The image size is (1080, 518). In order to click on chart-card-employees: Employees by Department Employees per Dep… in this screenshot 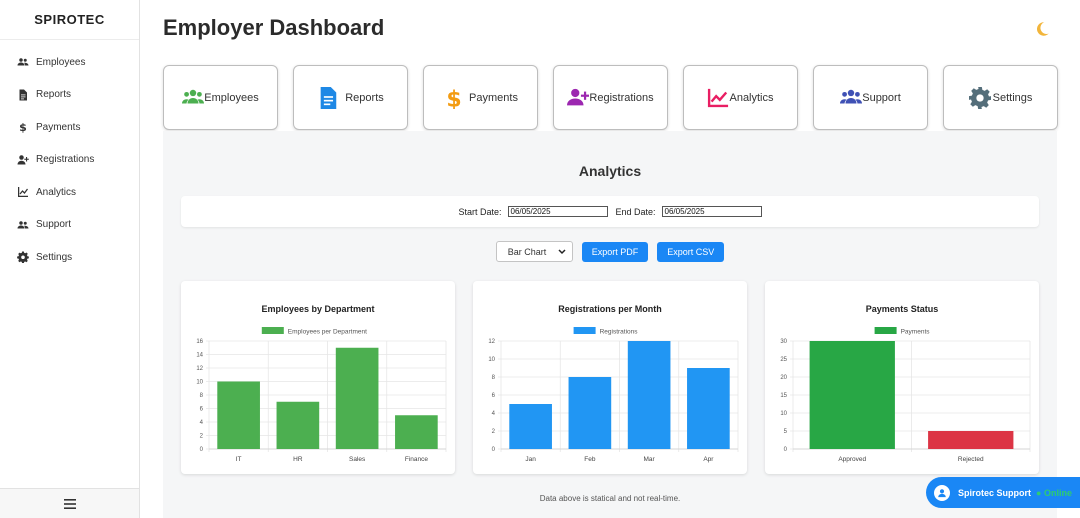, I will do `click(318, 377)`.